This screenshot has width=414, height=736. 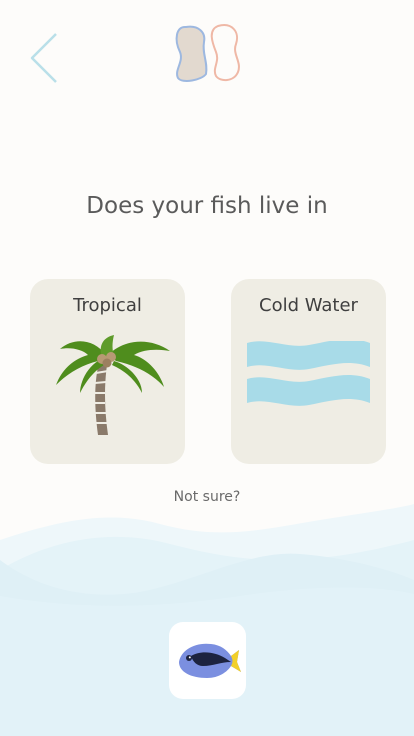 I want to click on back-button, so click(x=44, y=58).